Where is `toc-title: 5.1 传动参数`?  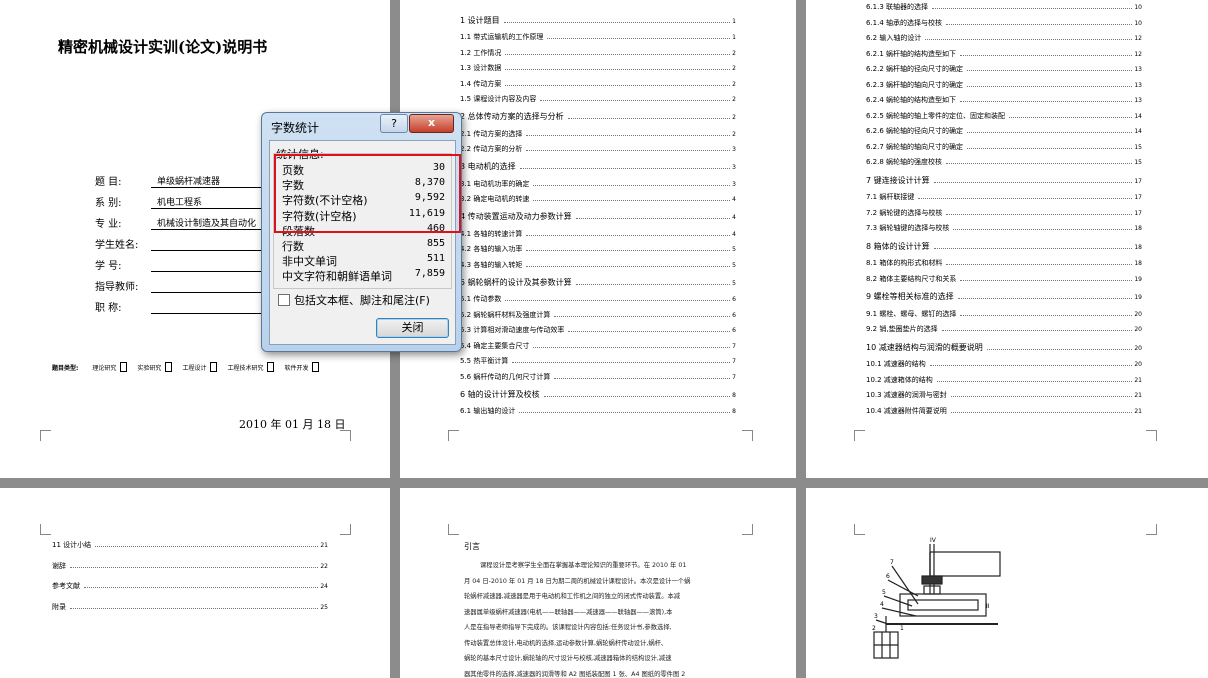 toc-title: 5.1 传动参数 is located at coordinates (481, 299).